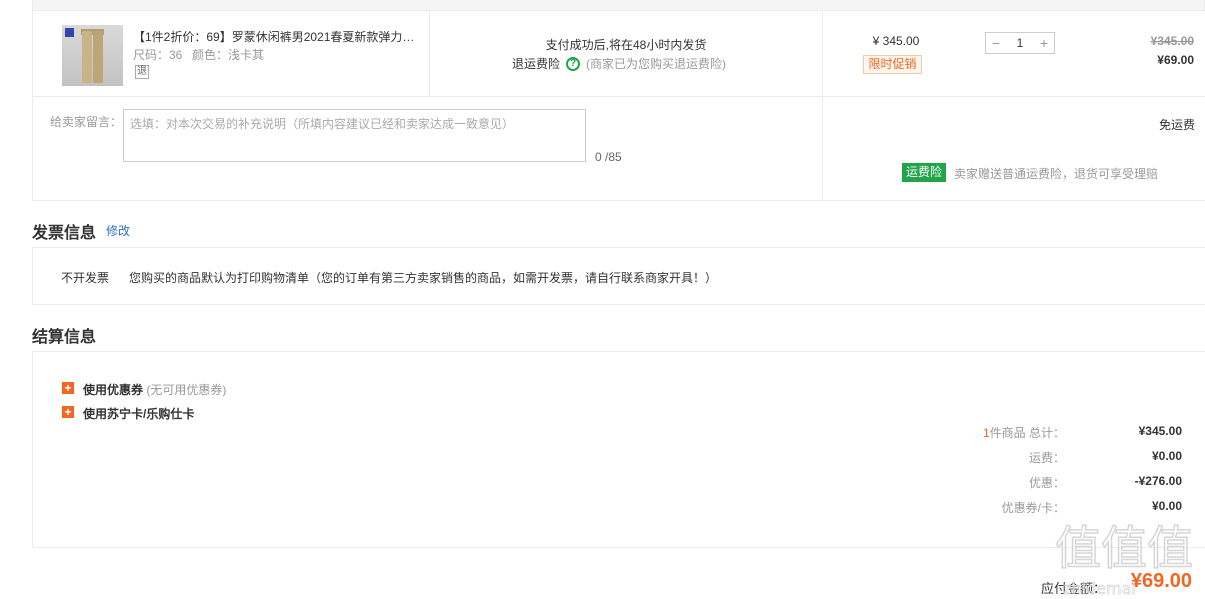  I want to click on seller-message-input, so click(354, 135).